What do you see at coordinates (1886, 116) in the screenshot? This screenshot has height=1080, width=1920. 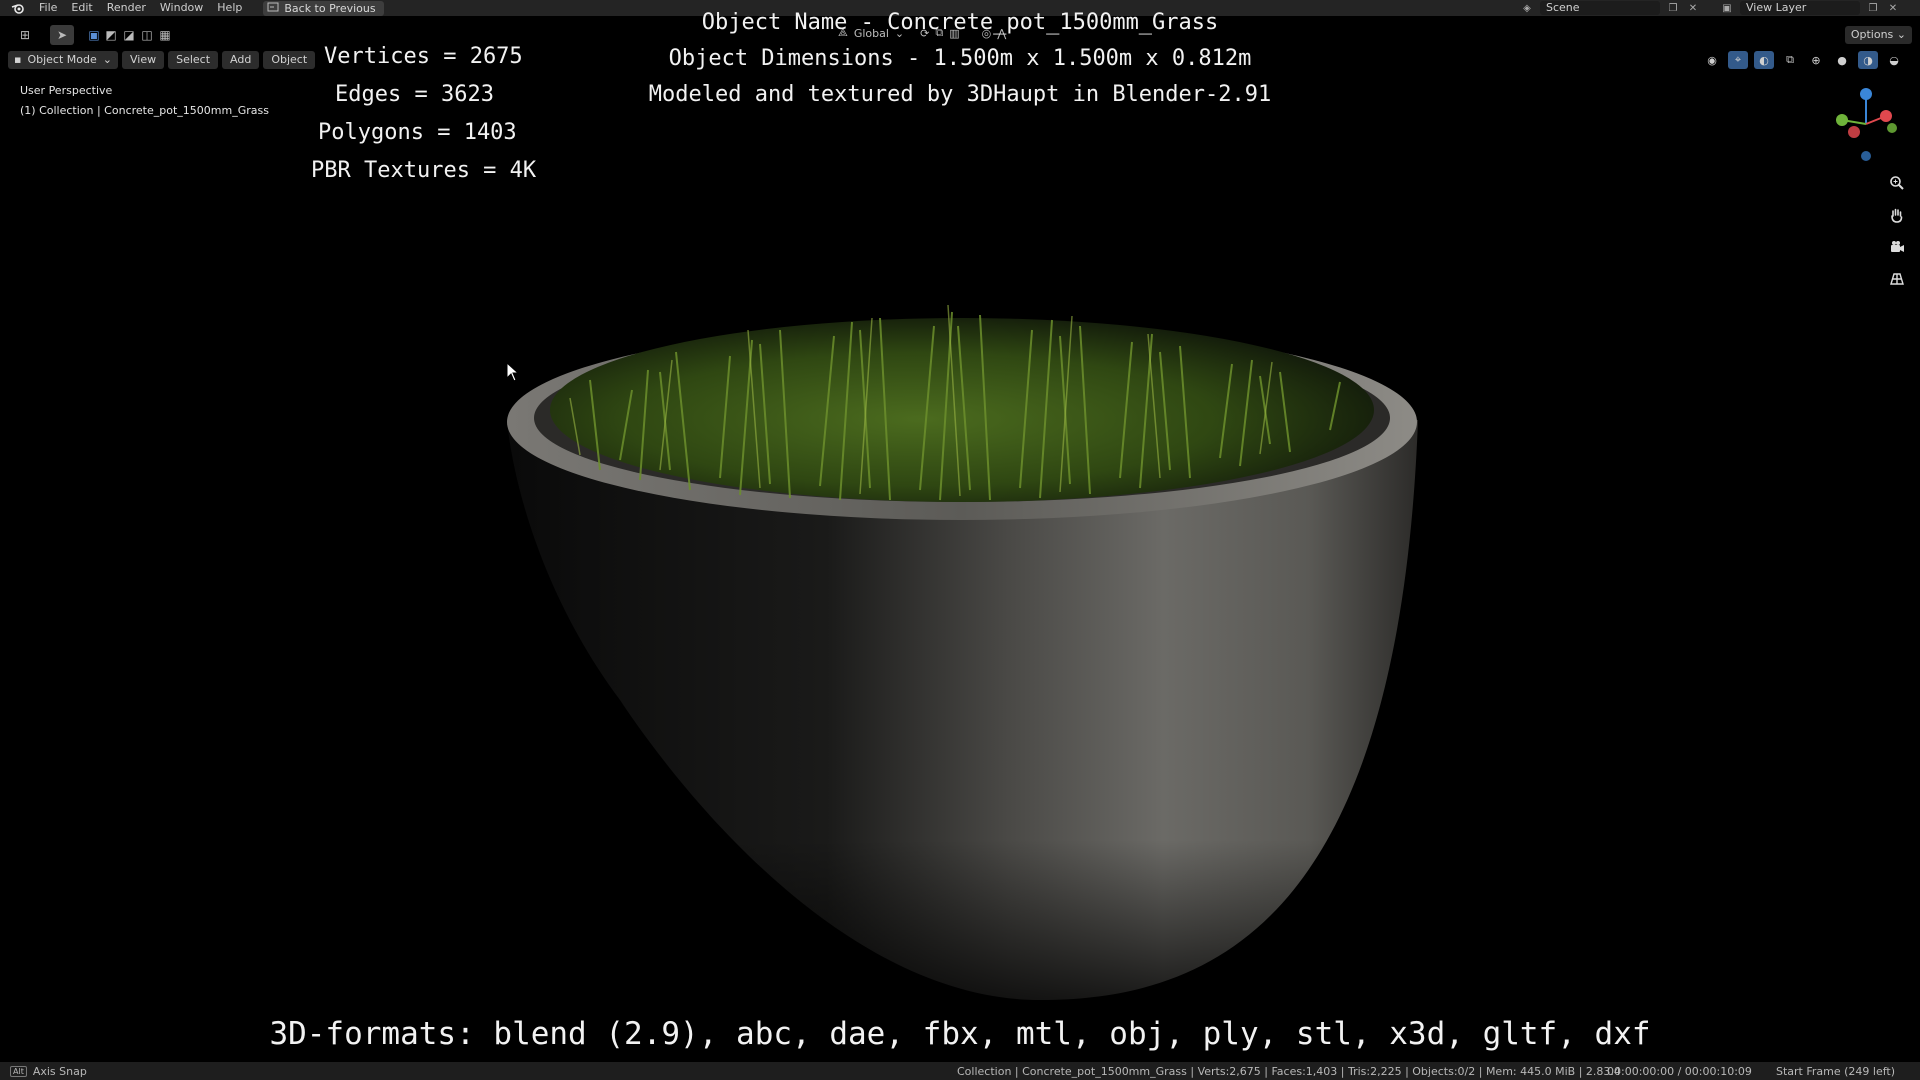 I see `x-axis-handle` at bounding box center [1886, 116].